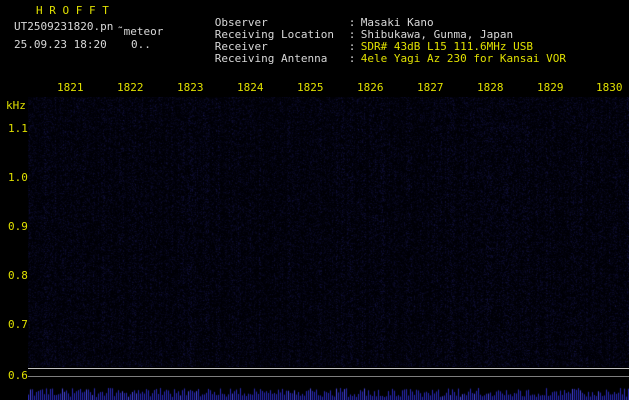 Image resolution: width=629 pixels, height=400 pixels. I want to click on level-ticks-canvas, so click(328, 393).